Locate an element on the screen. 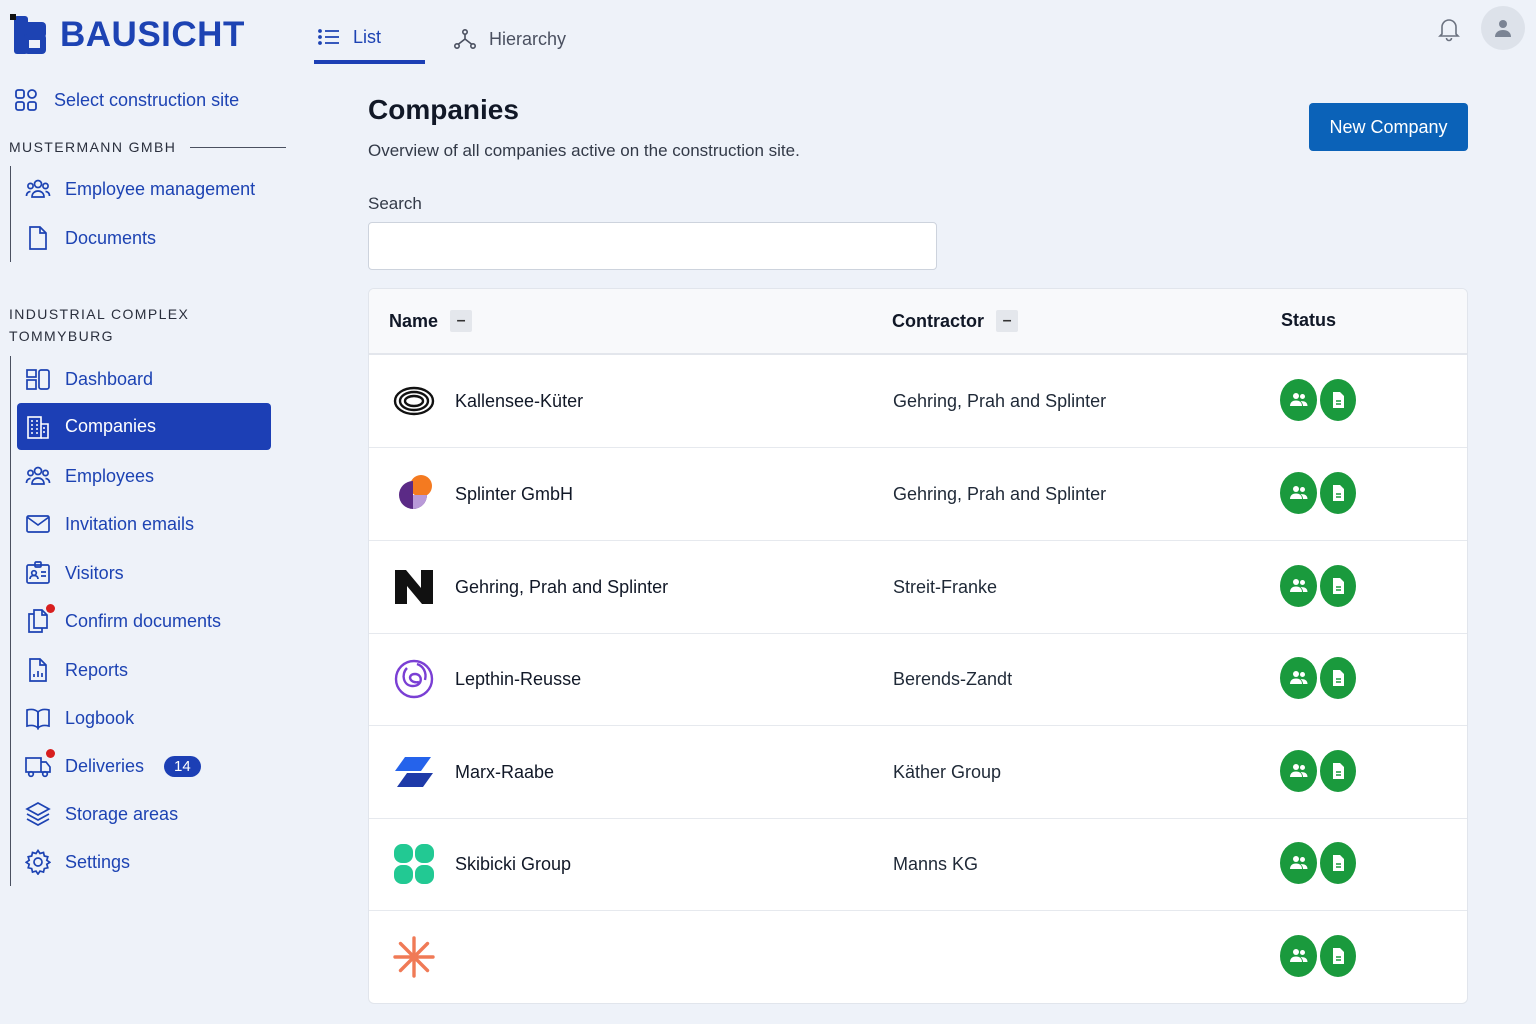 This screenshot has width=1536, height=1024. column-header-status: Status is located at coordinates (1309, 320).